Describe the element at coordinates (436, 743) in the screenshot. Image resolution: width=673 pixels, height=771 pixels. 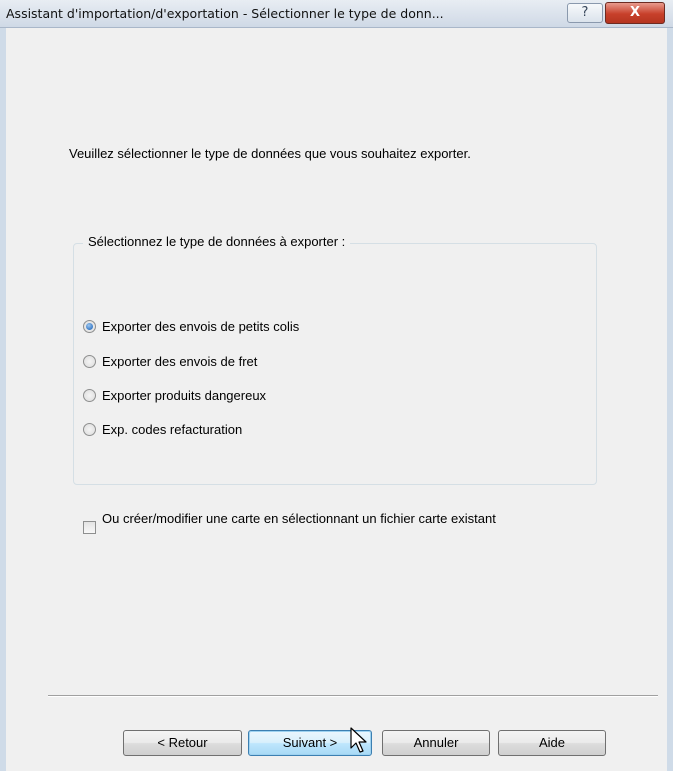
I see `cancel-button: Annuler` at that location.